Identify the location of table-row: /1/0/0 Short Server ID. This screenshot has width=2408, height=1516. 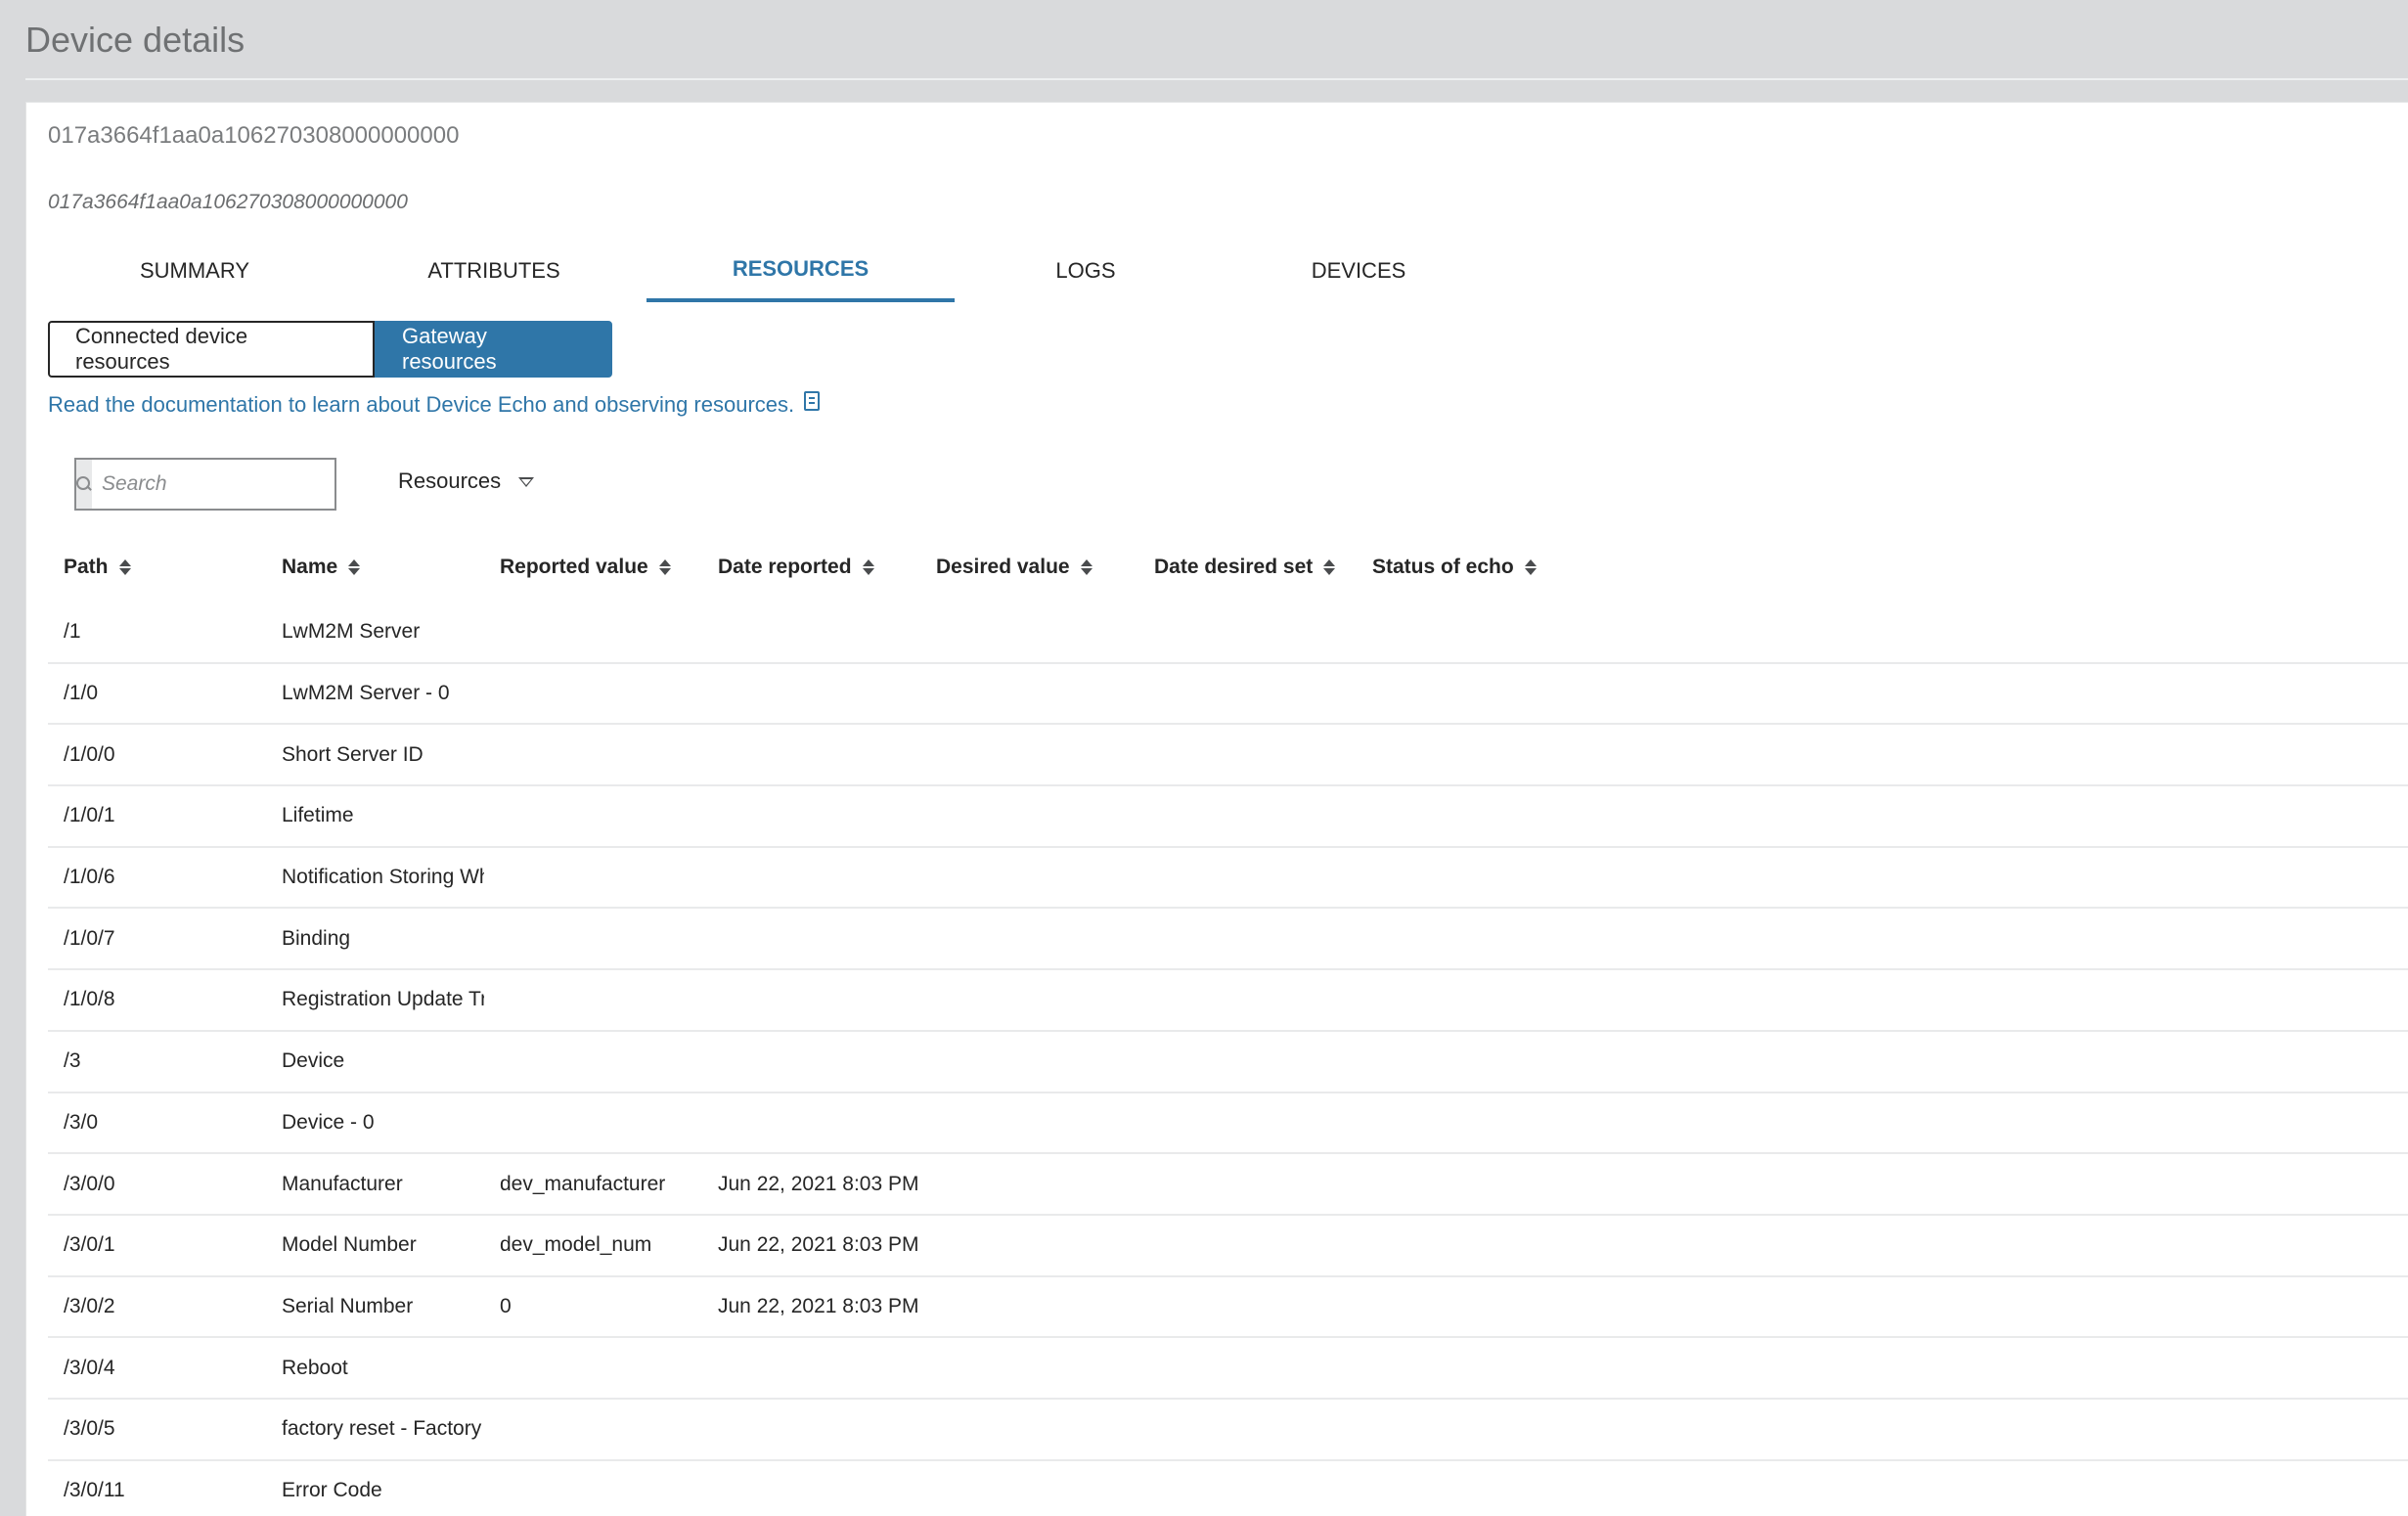
(1228, 755).